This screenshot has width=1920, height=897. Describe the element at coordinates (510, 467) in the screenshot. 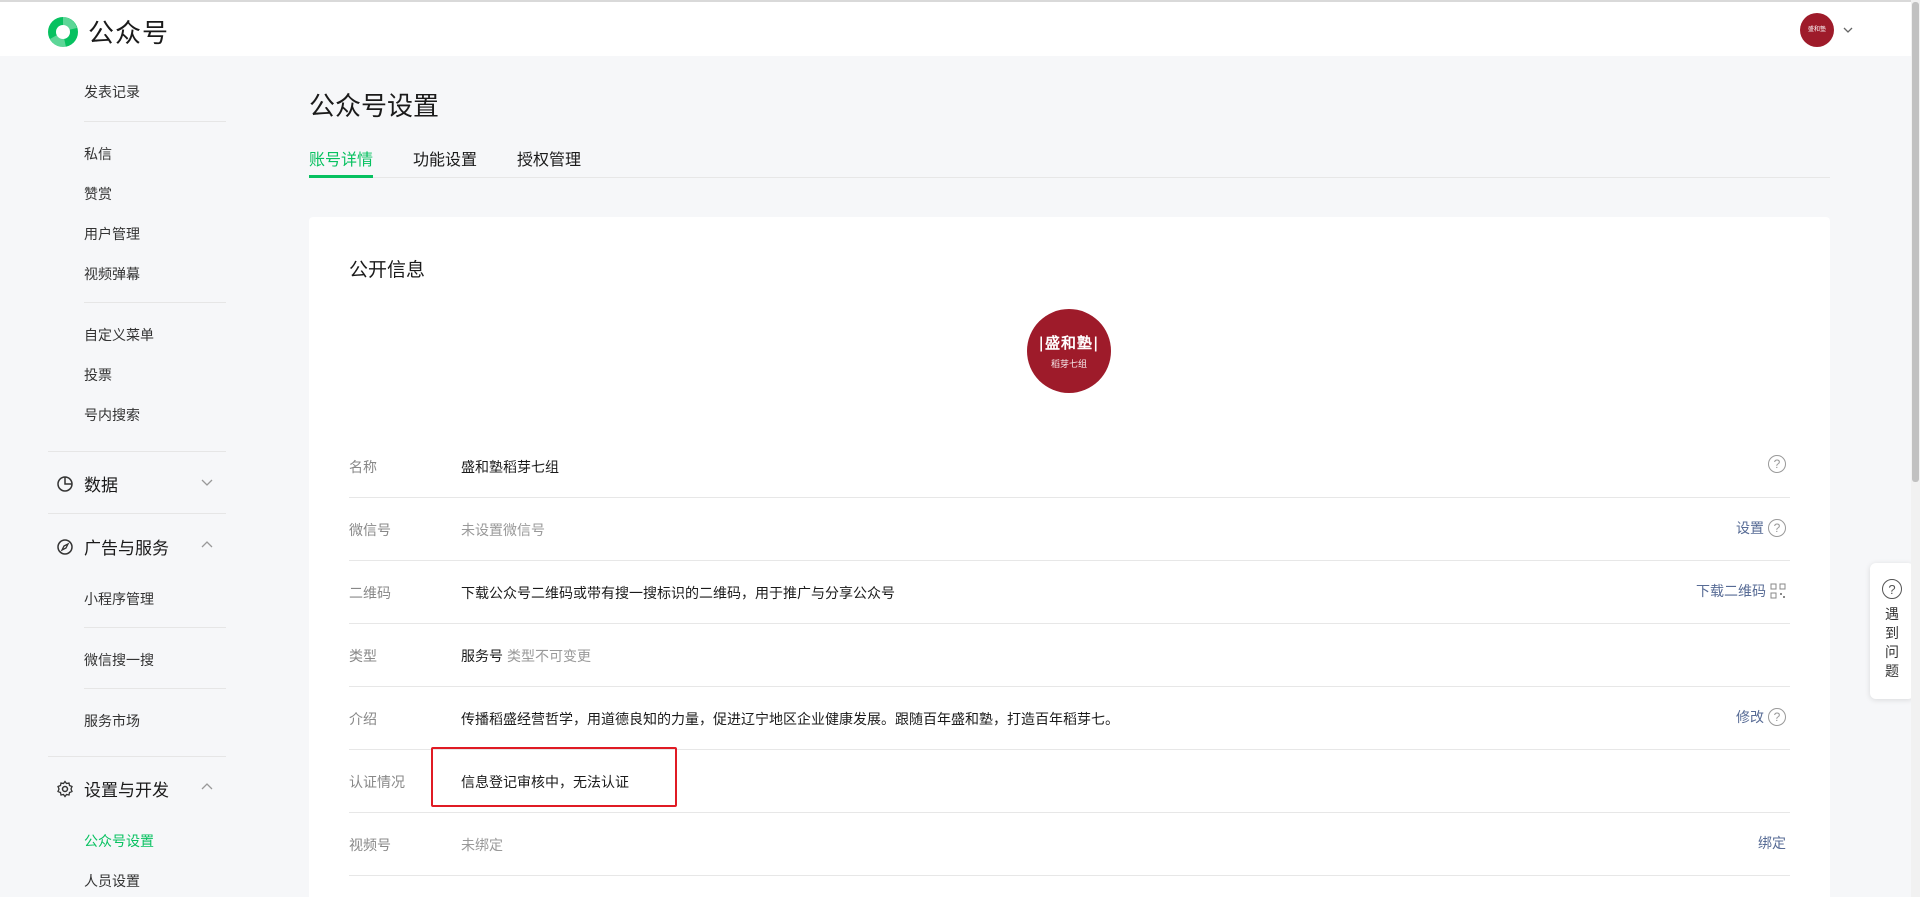

I see `row-value: 盛和塾稻芽七组` at that location.